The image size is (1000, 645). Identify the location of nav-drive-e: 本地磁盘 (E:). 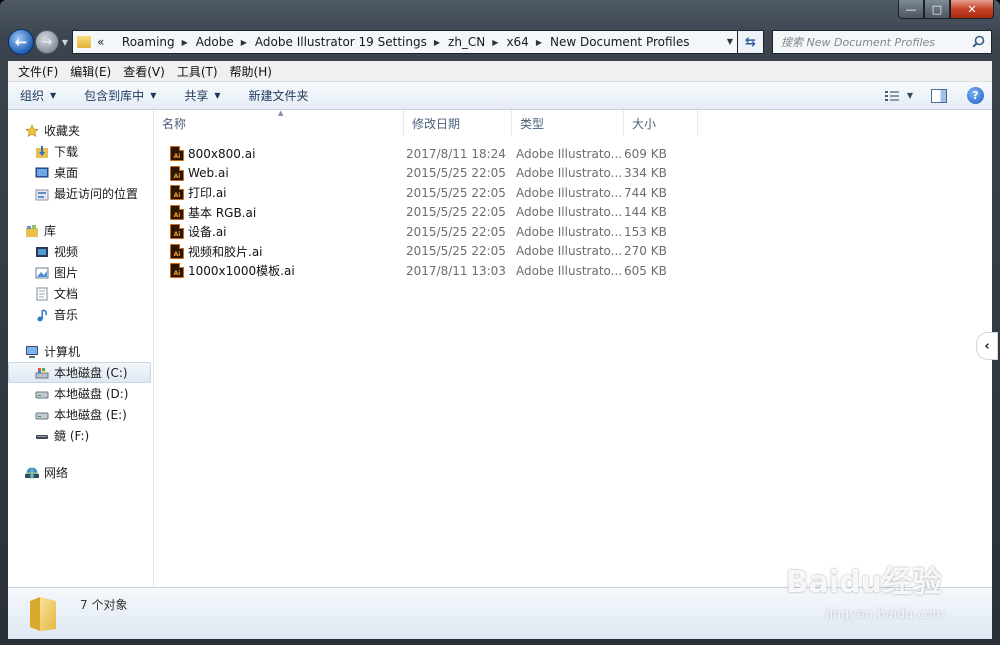
(80, 414).